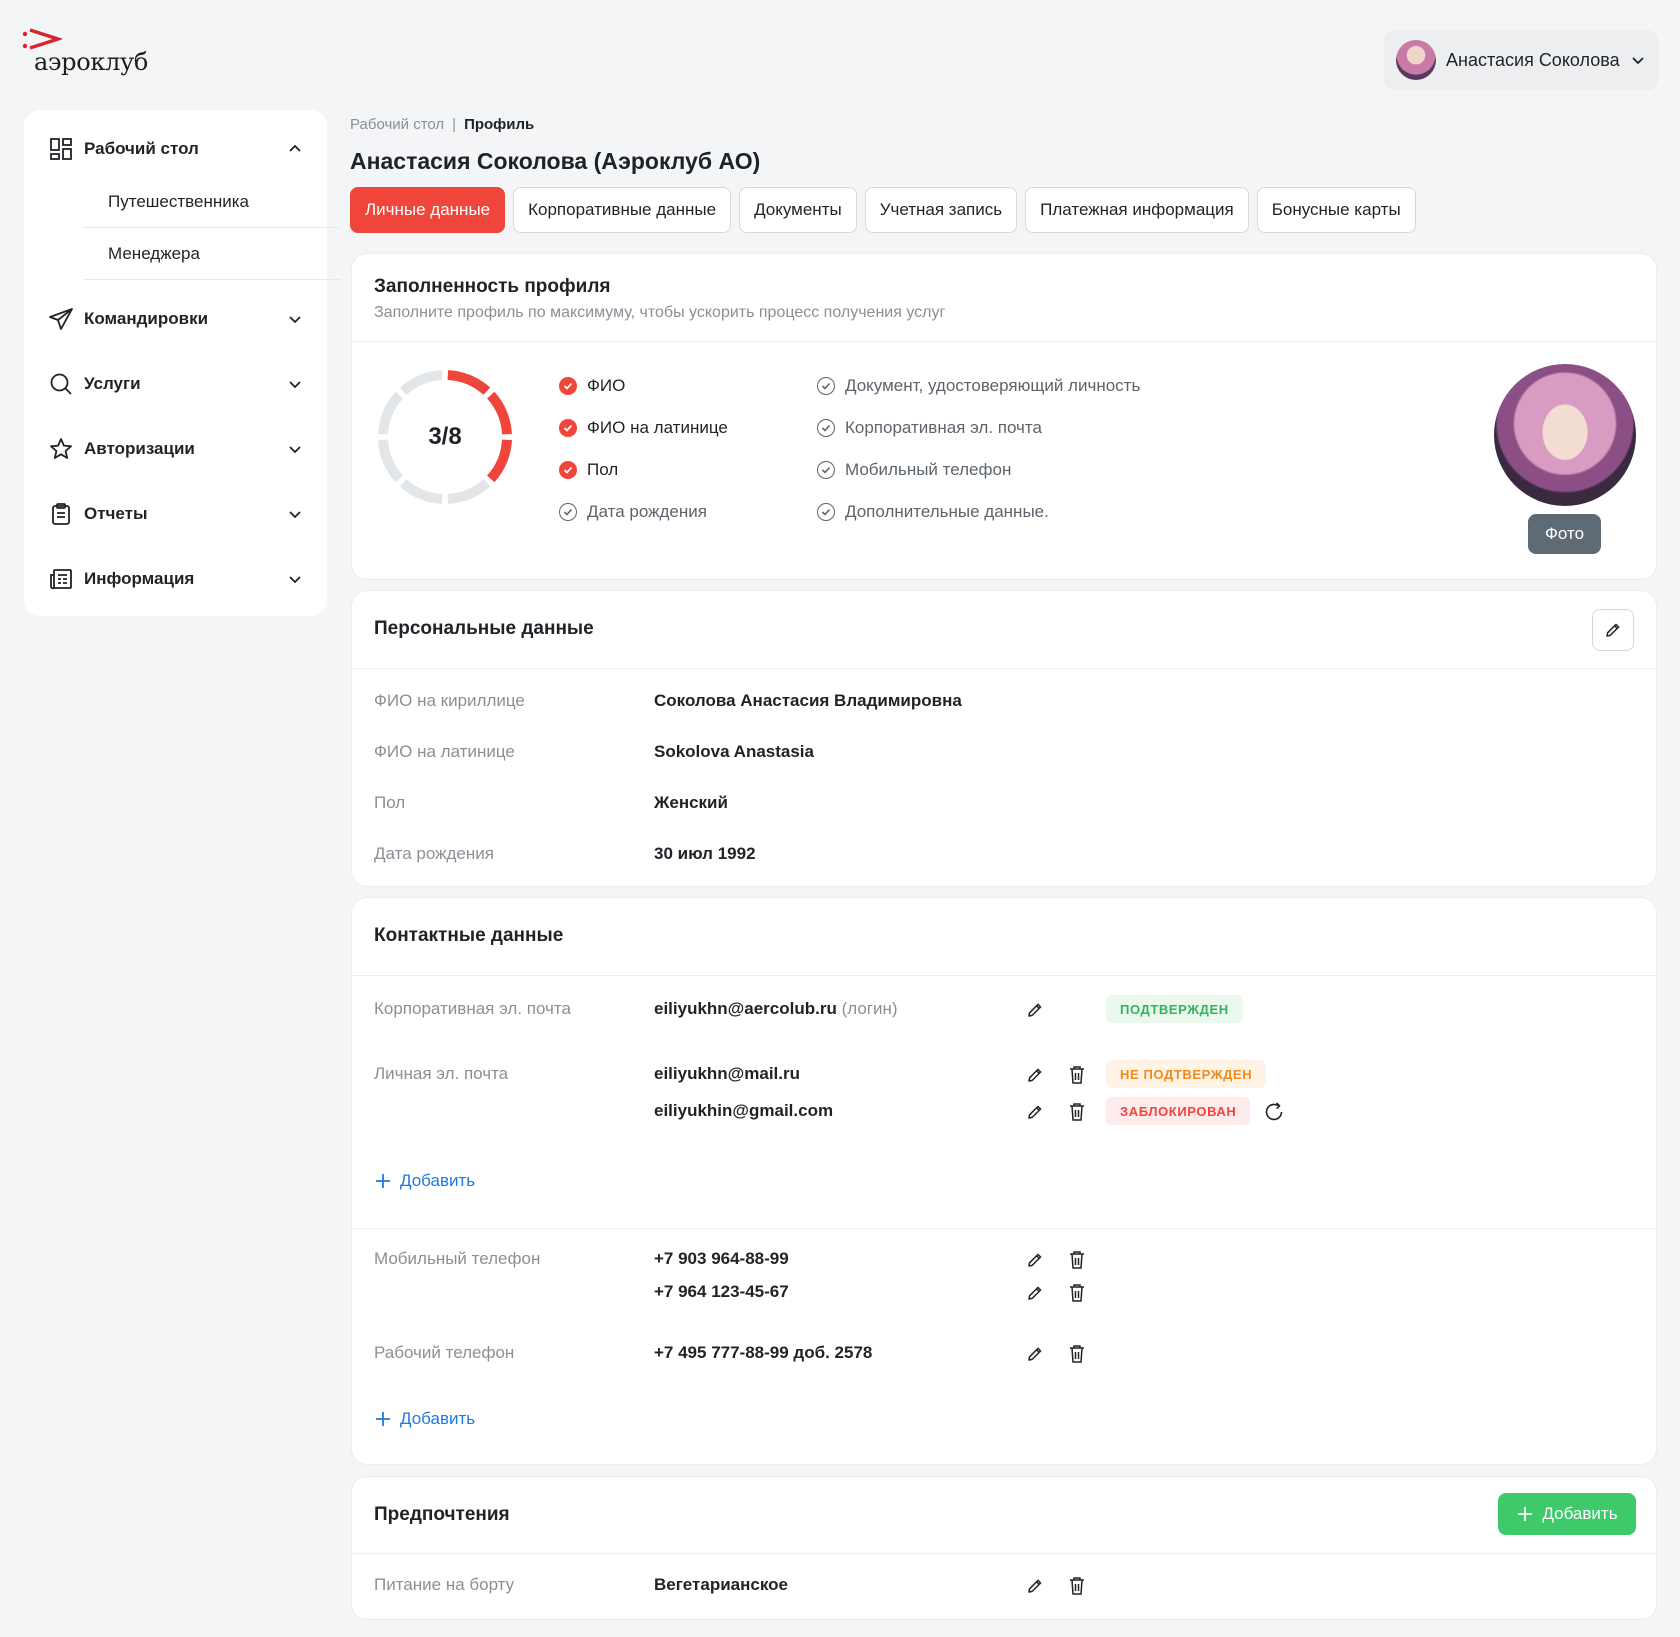  I want to click on add-preference-button: Добавить, so click(1567, 1514).